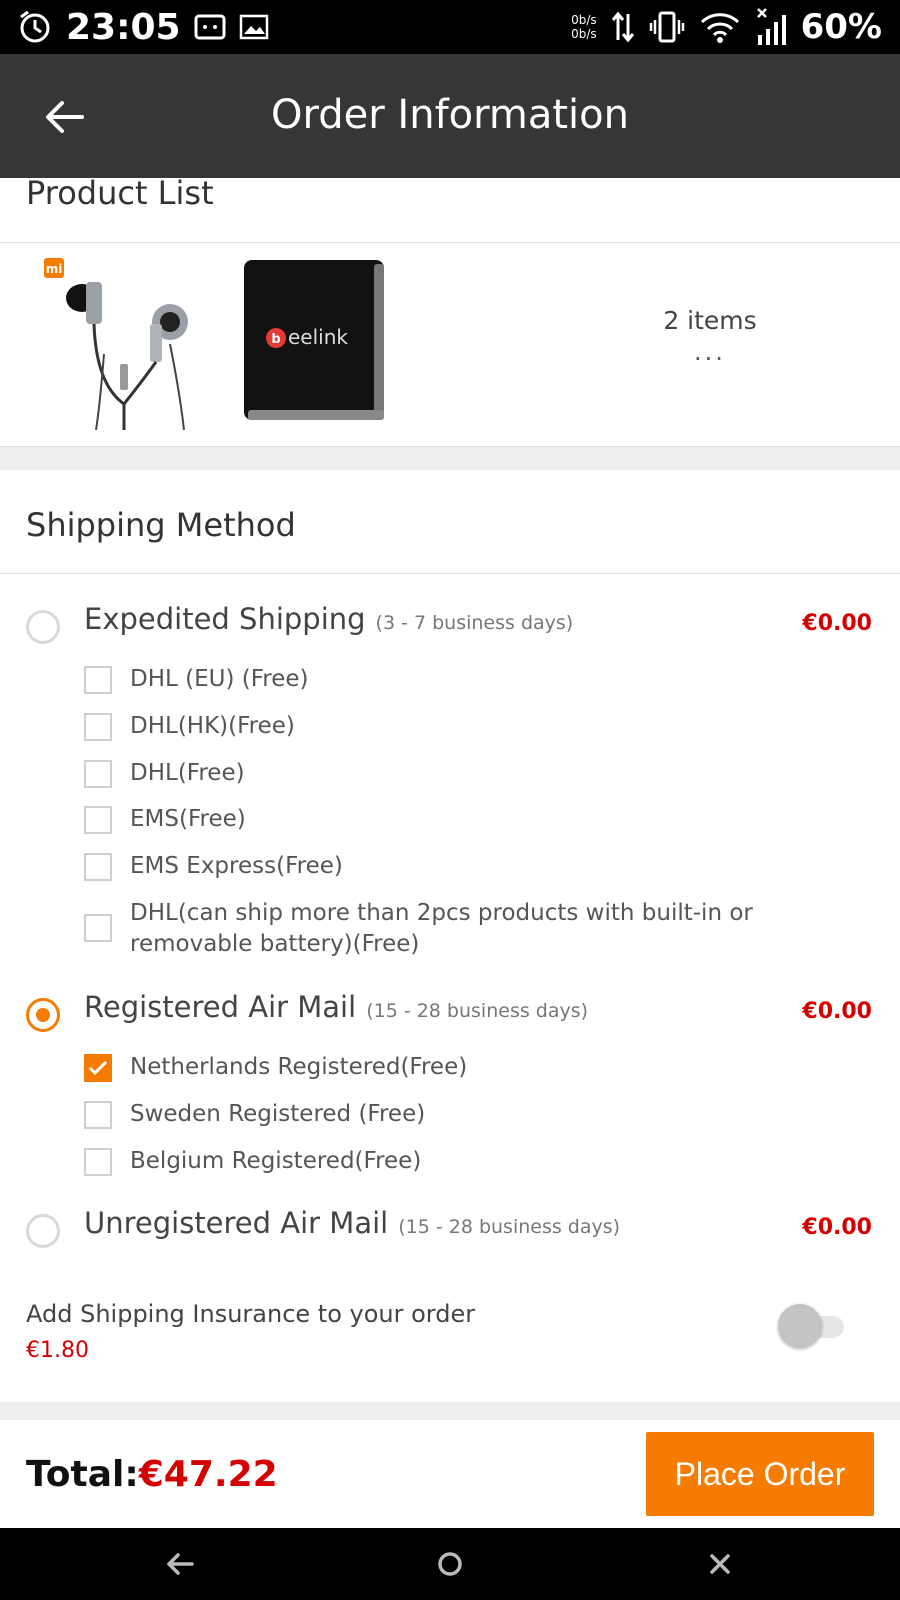 The height and width of the screenshot is (1600, 900). What do you see at coordinates (188, 819) in the screenshot?
I see `option-ems: EMS(Free)` at bounding box center [188, 819].